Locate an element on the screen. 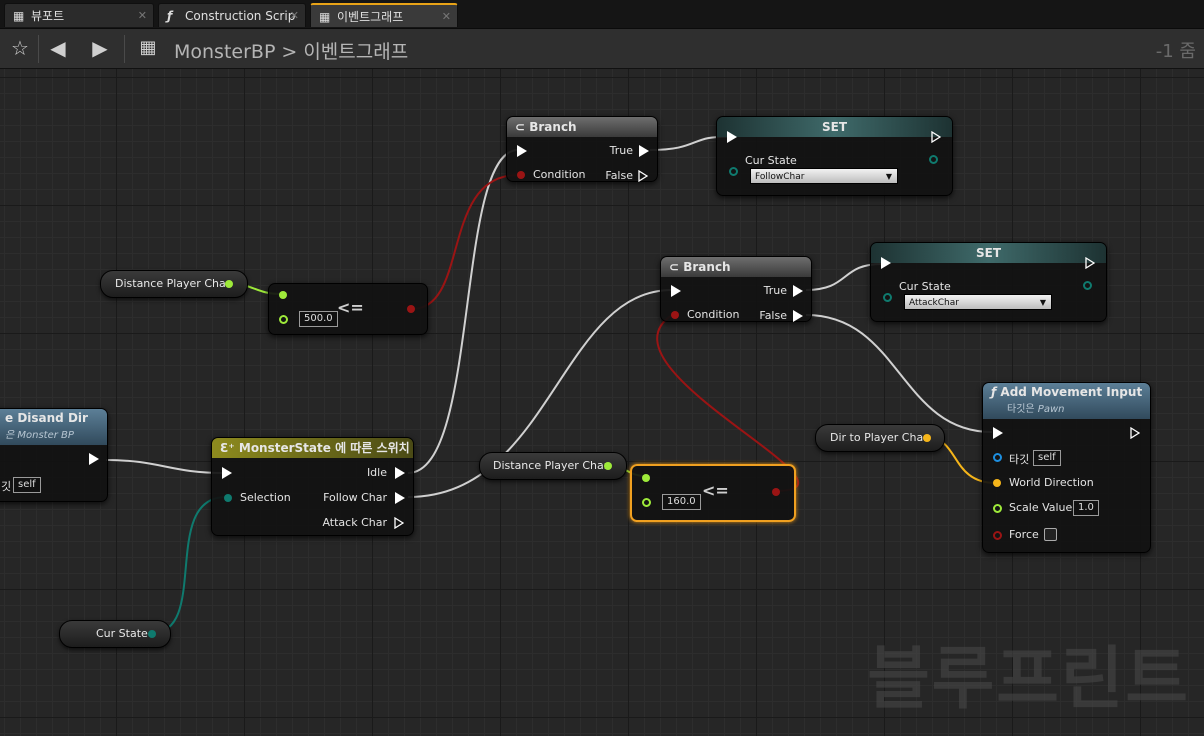 The width and height of the screenshot is (1204, 736). pin-label: False is located at coordinates (773, 315).